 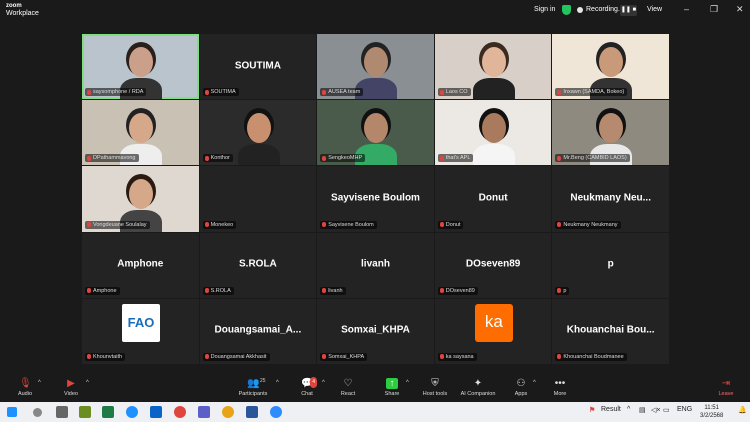 I want to click on chat-badge: 4, so click(x=313, y=382).